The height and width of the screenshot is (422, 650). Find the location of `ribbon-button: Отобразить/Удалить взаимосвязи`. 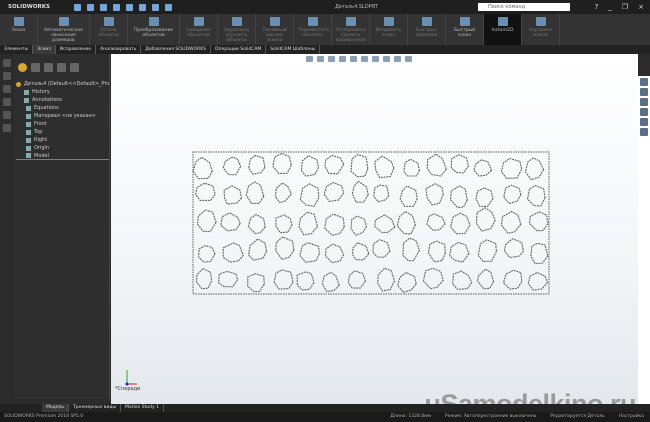

ribbon-button: Отобразить/Удалить взаимосвязи is located at coordinates (351, 29).